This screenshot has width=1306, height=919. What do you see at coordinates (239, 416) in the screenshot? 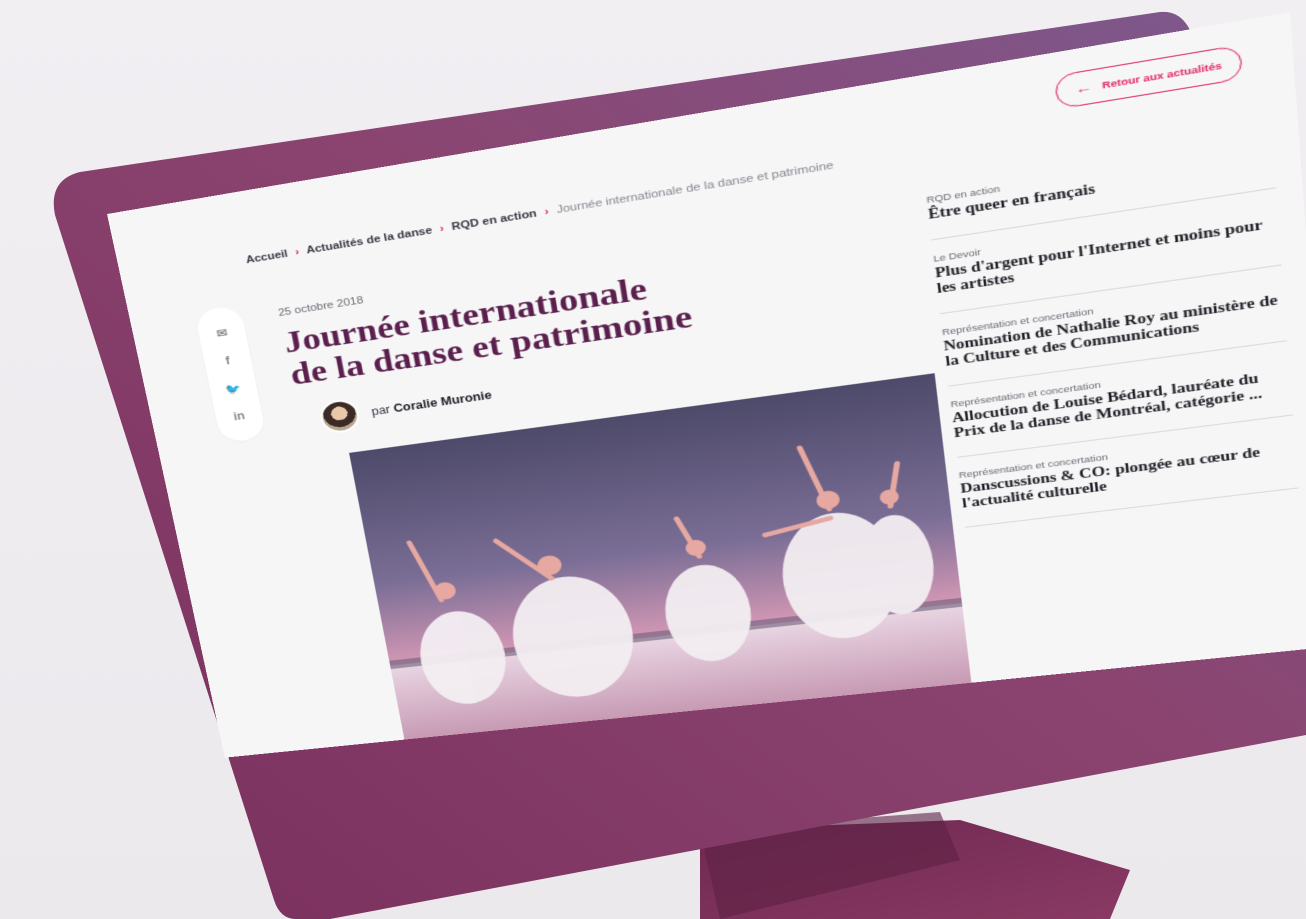
I see `linkedin-icon: in` at bounding box center [239, 416].